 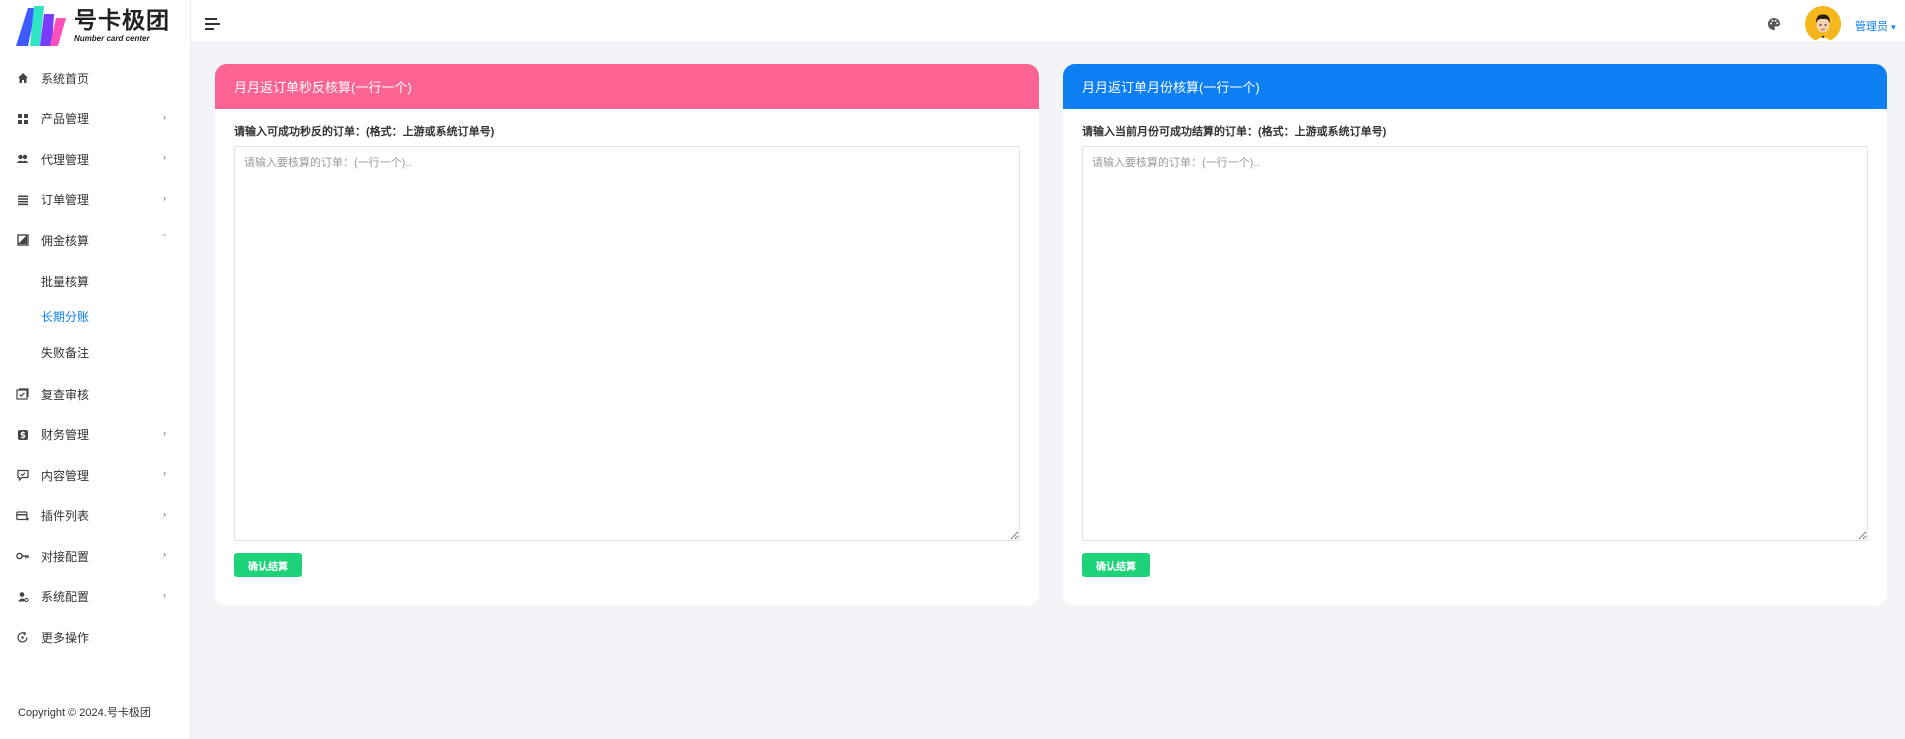 What do you see at coordinates (65, 200) in the screenshot?
I see `sidebar-item-label: 订单管理` at bounding box center [65, 200].